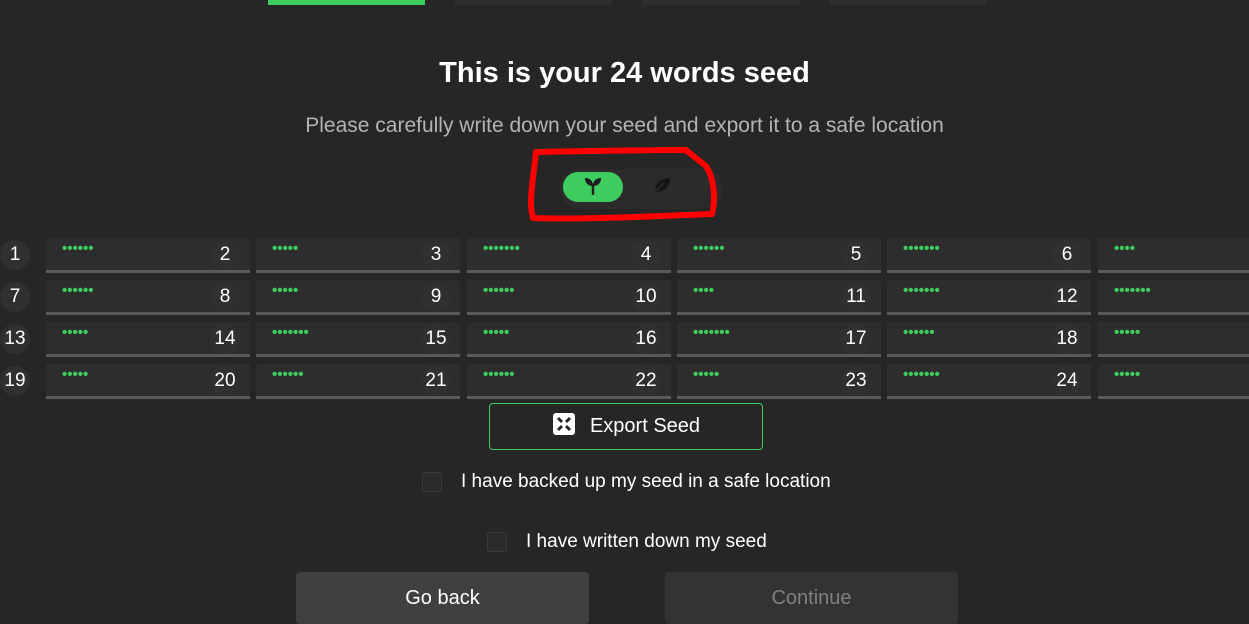 This screenshot has height=624, width=1249. What do you see at coordinates (15, 339) in the screenshot?
I see `seed-word-number: 13` at bounding box center [15, 339].